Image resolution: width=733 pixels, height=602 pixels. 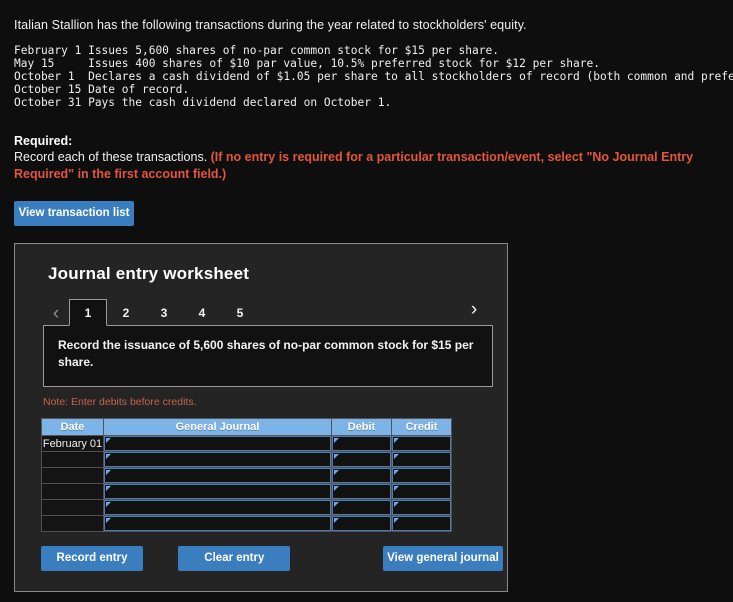 What do you see at coordinates (112, 157) in the screenshot?
I see `required-body-text: Record each of these transactions.` at bounding box center [112, 157].